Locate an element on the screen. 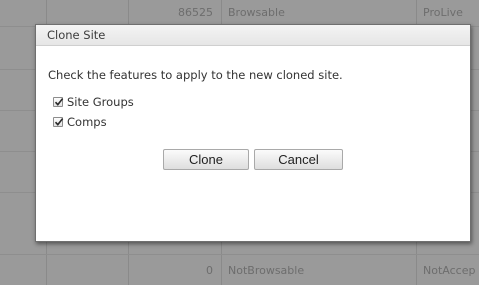 Image resolution: width=479 pixels, height=285 pixels. option-comps: Comps is located at coordinates (80, 122).